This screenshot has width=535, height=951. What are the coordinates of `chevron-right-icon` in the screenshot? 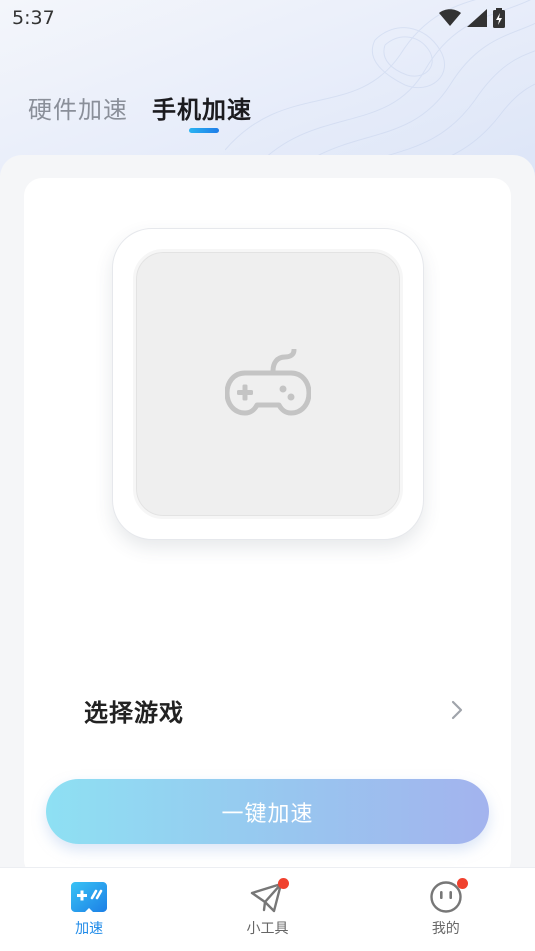 It's located at (457, 710).